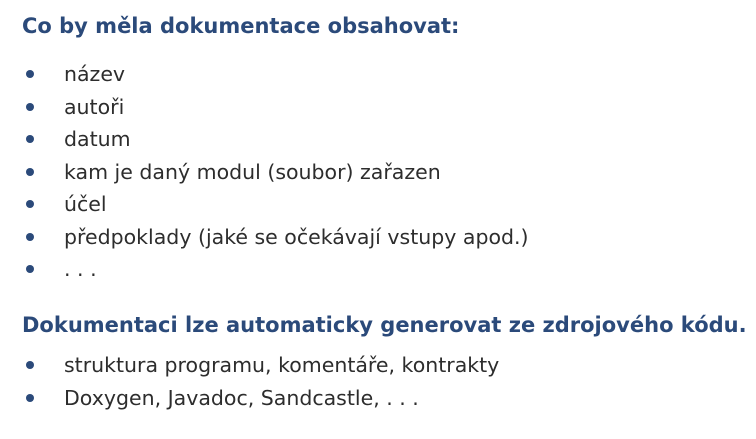  What do you see at coordinates (252, 171) in the screenshot?
I see `list-item-text: kam je daný modul (soubor) zařazen` at bounding box center [252, 171].